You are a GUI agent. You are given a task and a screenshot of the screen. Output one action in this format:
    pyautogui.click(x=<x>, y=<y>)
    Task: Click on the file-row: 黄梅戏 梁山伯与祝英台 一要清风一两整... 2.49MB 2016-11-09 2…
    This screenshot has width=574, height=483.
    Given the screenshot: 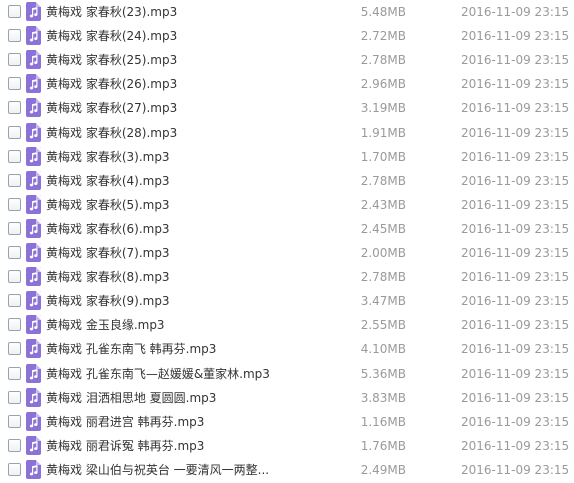 What is the action you would take?
    pyautogui.click(x=287, y=470)
    